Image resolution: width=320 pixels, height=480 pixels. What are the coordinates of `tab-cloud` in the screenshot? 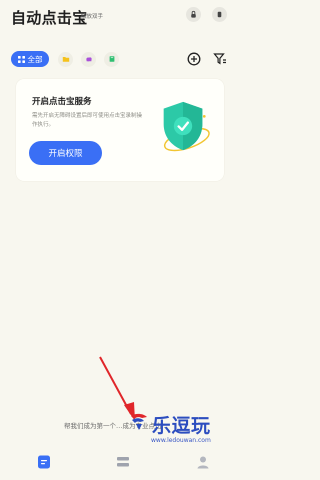 It's located at (88, 59).